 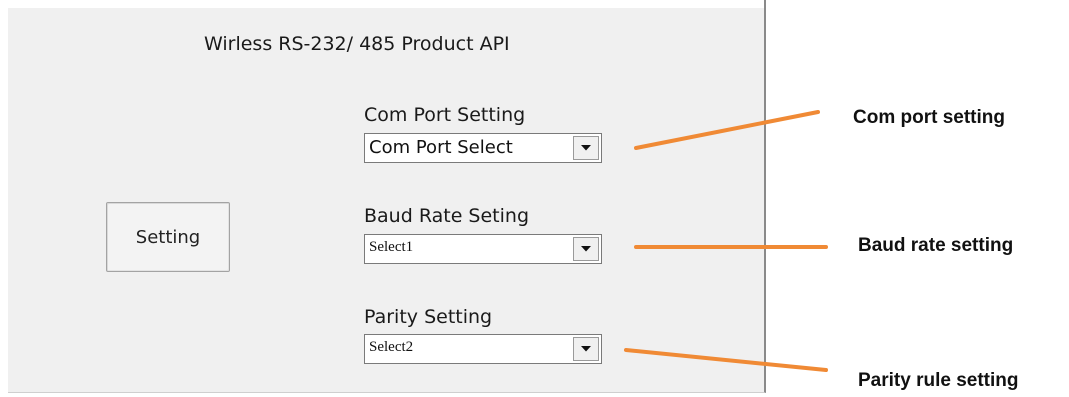 What do you see at coordinates (727, 130) in the screenshot?
I see `com-port-callout-line` at bounding box center [727, 130].